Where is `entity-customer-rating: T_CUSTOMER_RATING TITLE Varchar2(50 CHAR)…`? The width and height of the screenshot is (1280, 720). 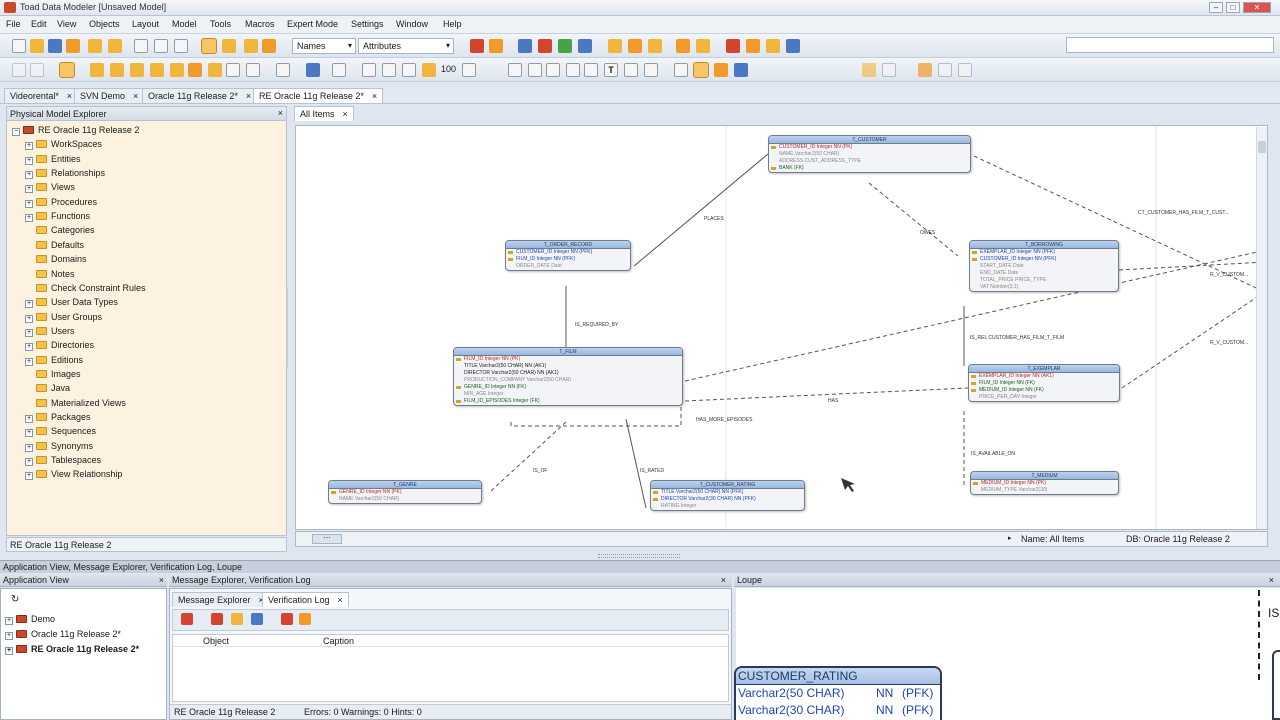 entity-customer-rating: T_CUSTOMER_RATING TITLE Varchar2(50 CHAR)… is located at coordinates (727, 495).